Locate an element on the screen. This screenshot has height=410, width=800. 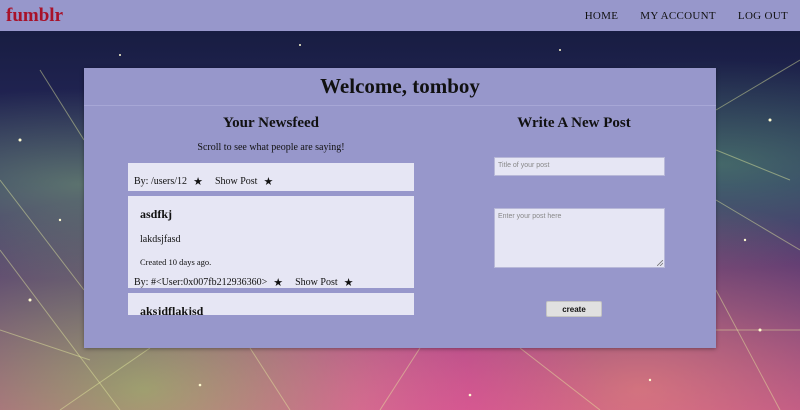
newsfeed-subtitle: Scroll to see what people are saying! is located at coordinates (271, 147).